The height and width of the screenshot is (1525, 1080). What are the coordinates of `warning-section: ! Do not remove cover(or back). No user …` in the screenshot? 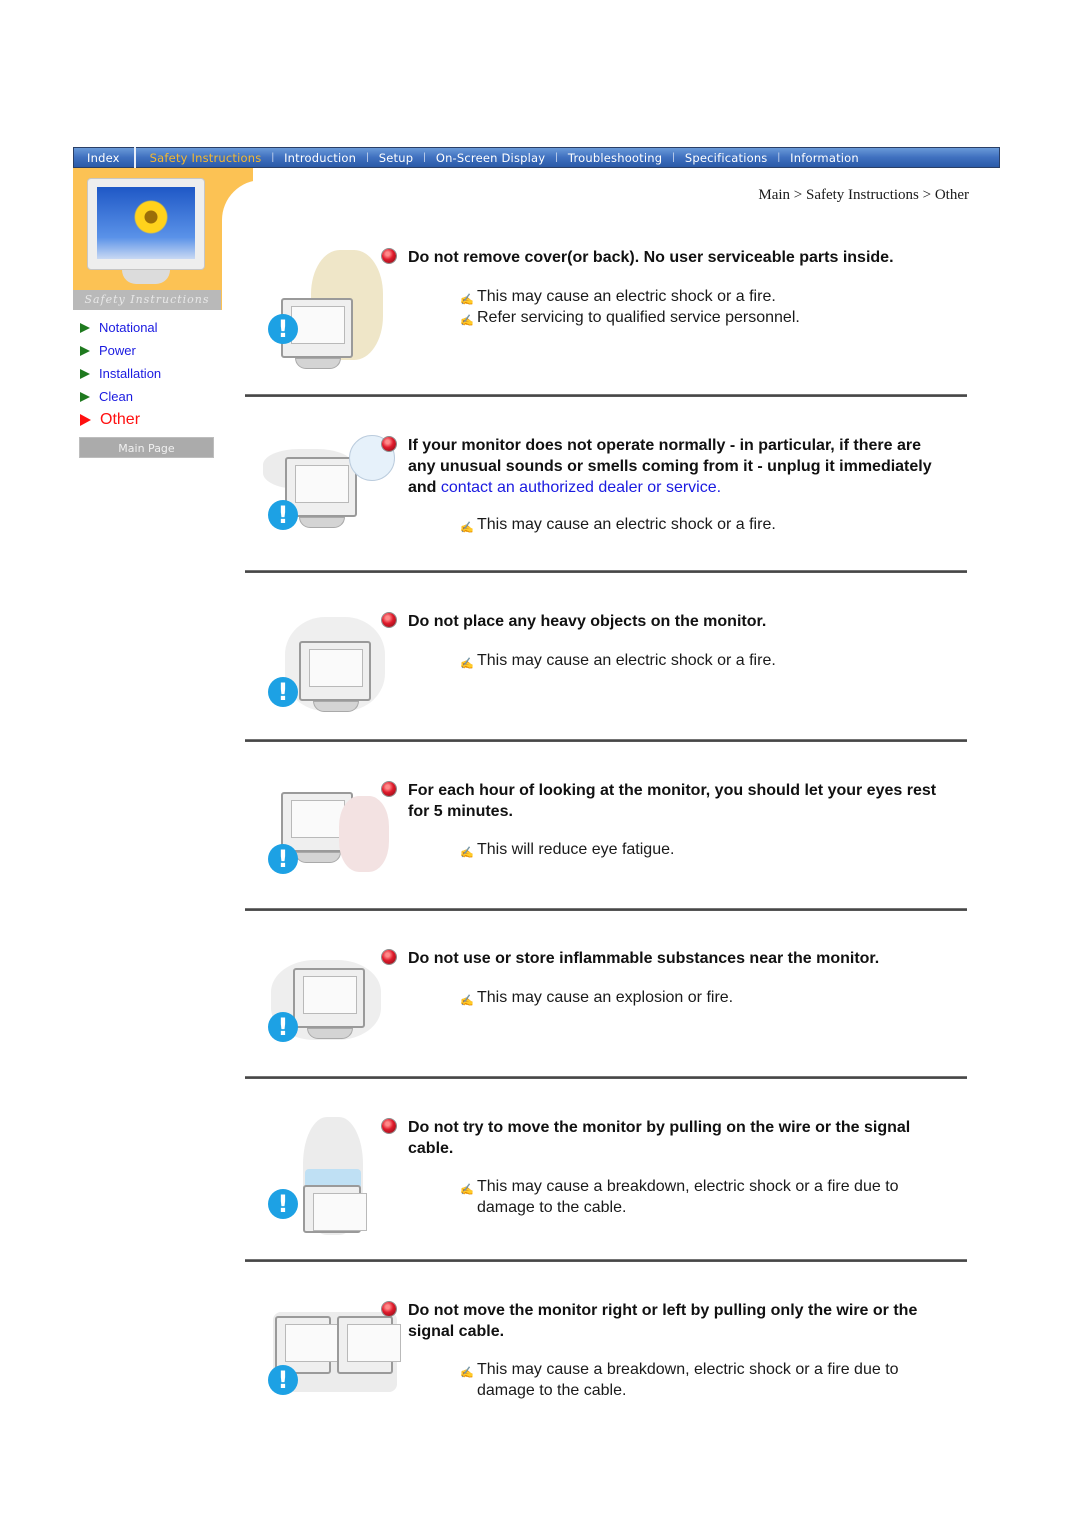 It's located at (606, 320).